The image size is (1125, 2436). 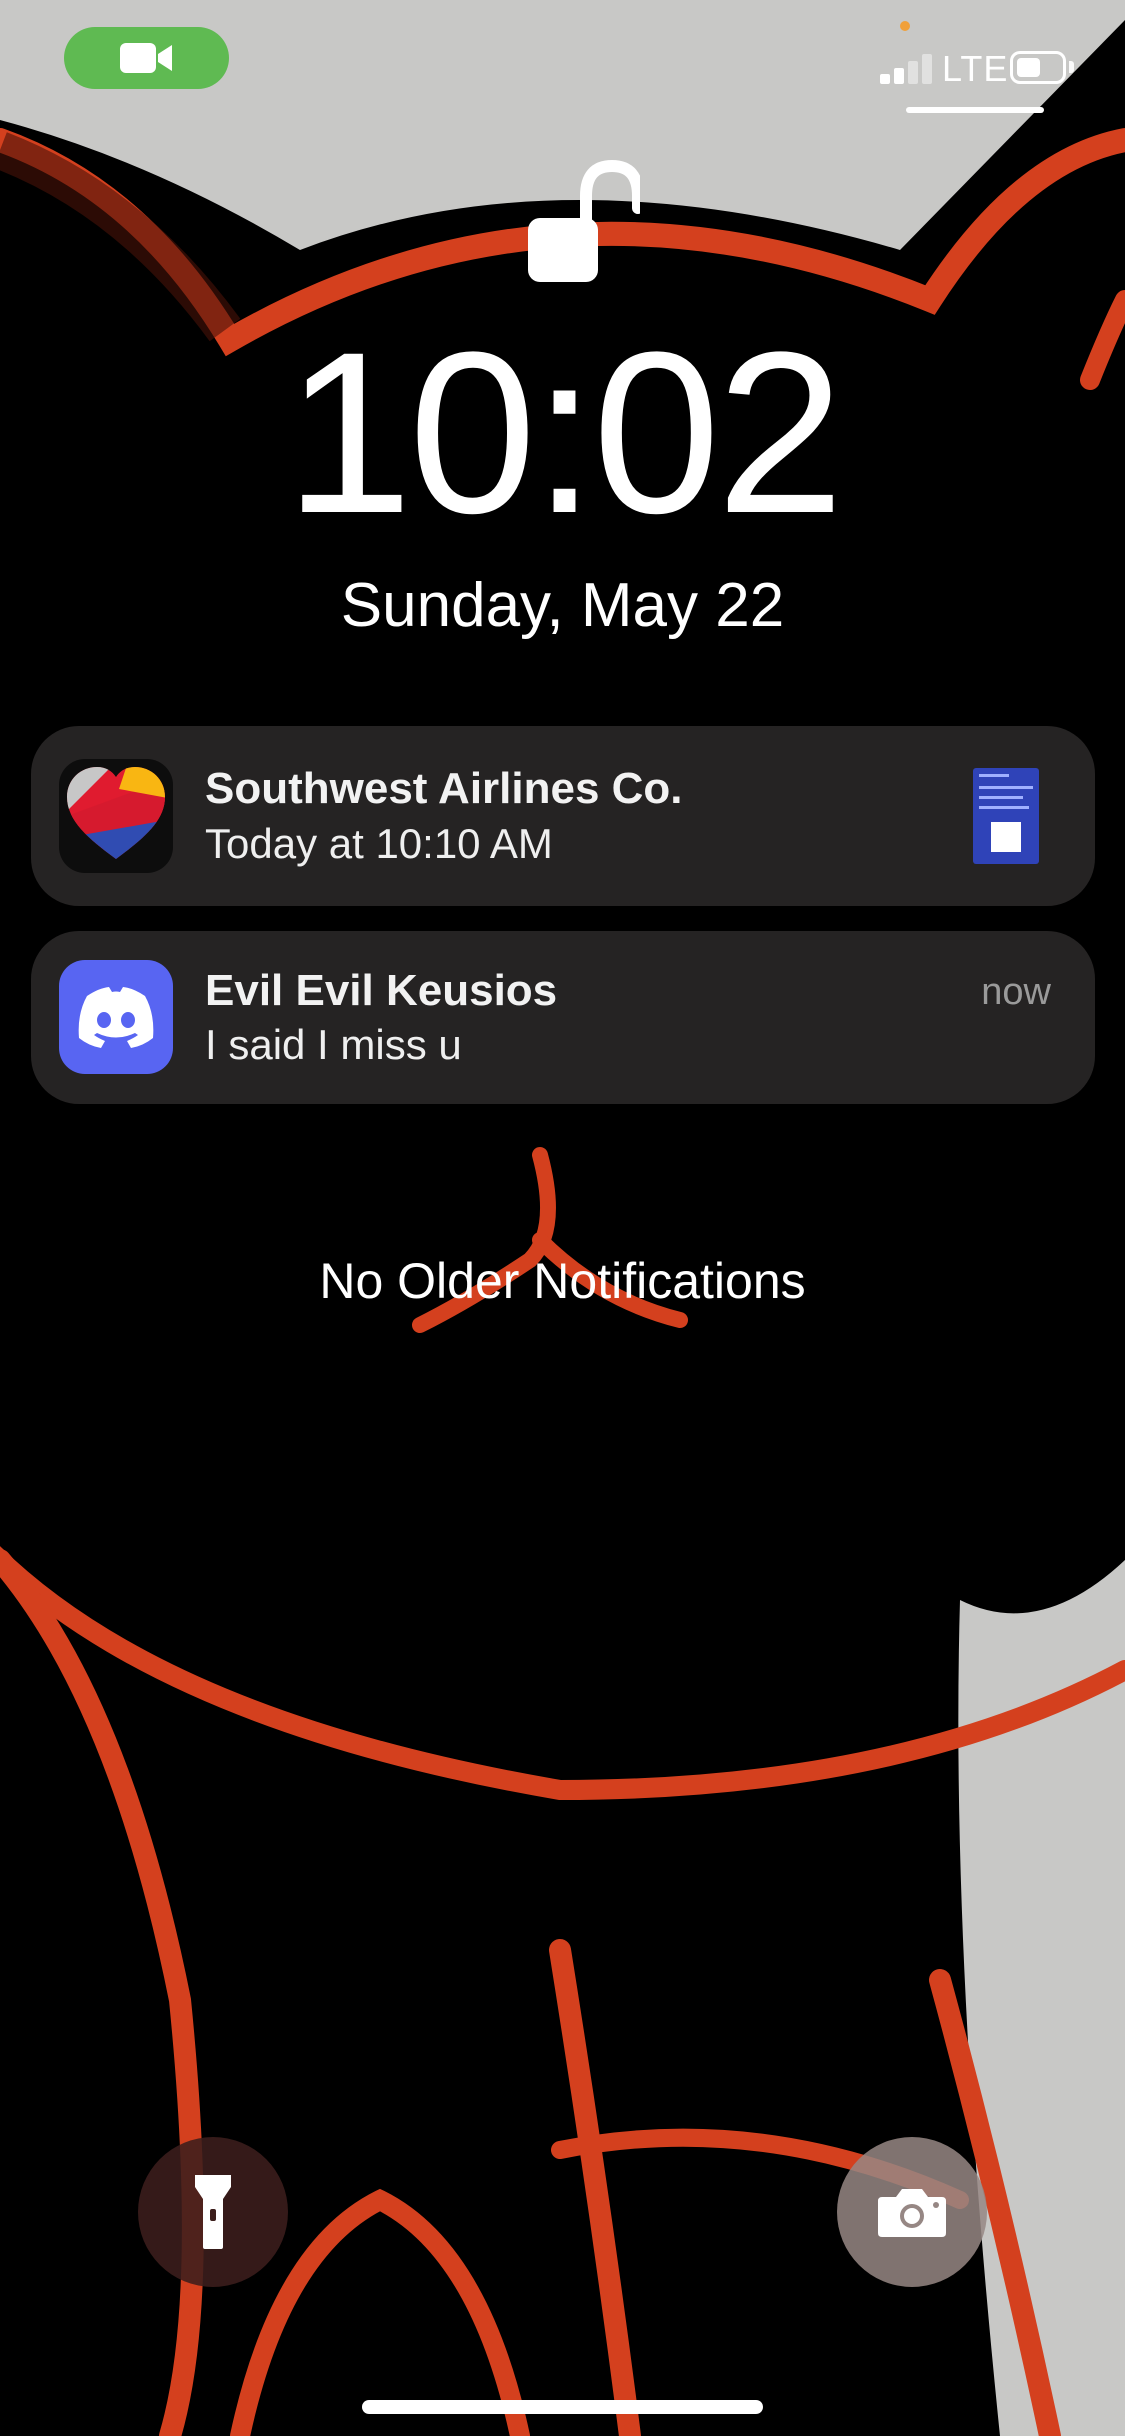 I want to click on flashlight-button, so click(x=213, y=2212).